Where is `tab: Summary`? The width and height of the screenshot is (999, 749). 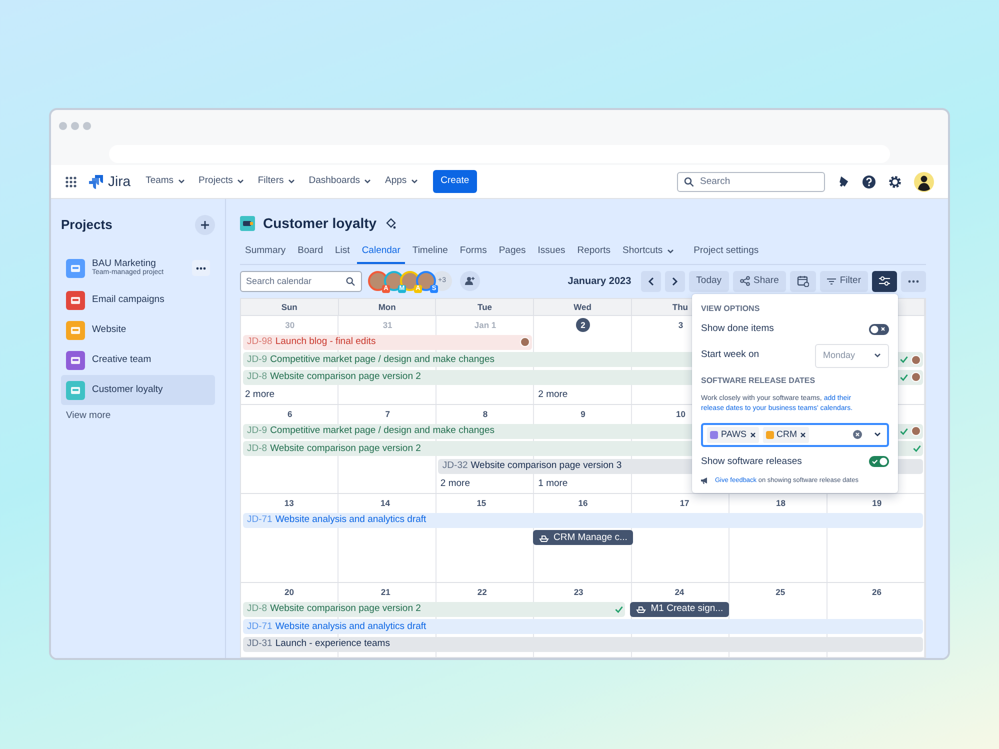 tab: Summary is located at coordinates (265, 253).